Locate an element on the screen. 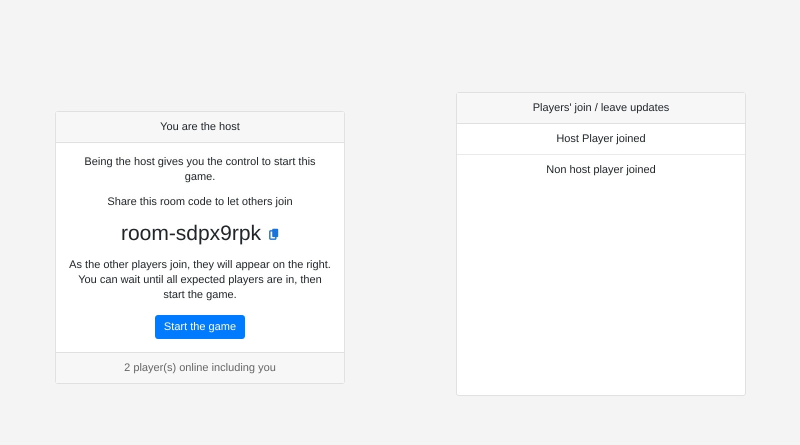  start-game-button: Start the game is located at coordinates (200, 327).